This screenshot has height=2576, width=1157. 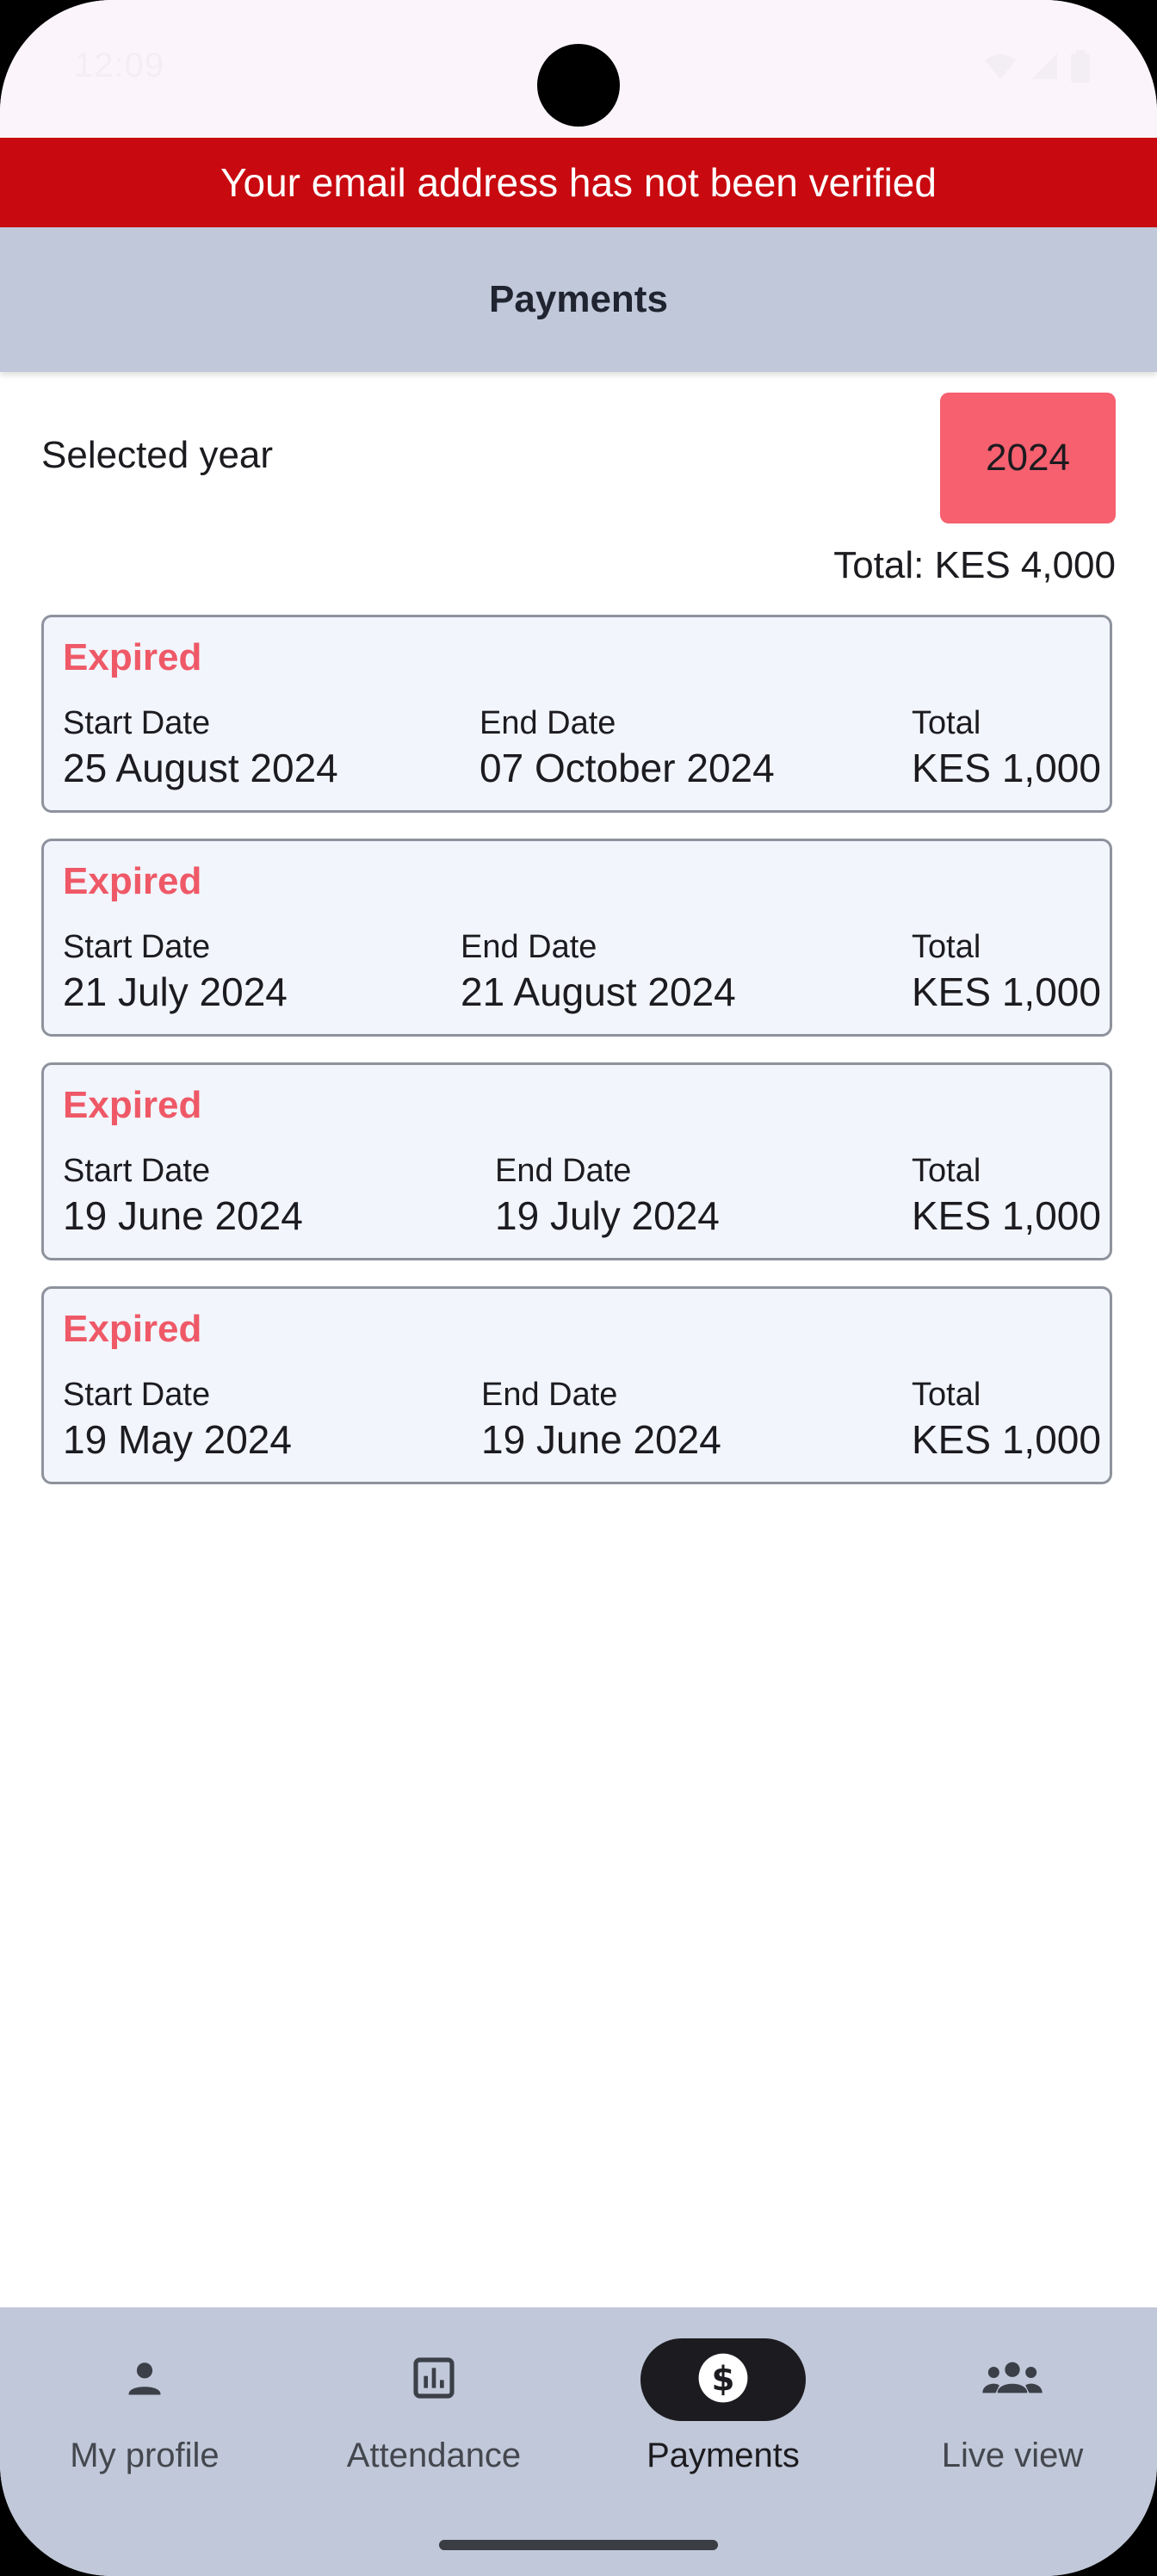 I want to click on start-date-column: Start Date 19 May 2024, so click(x=178, y=1419).